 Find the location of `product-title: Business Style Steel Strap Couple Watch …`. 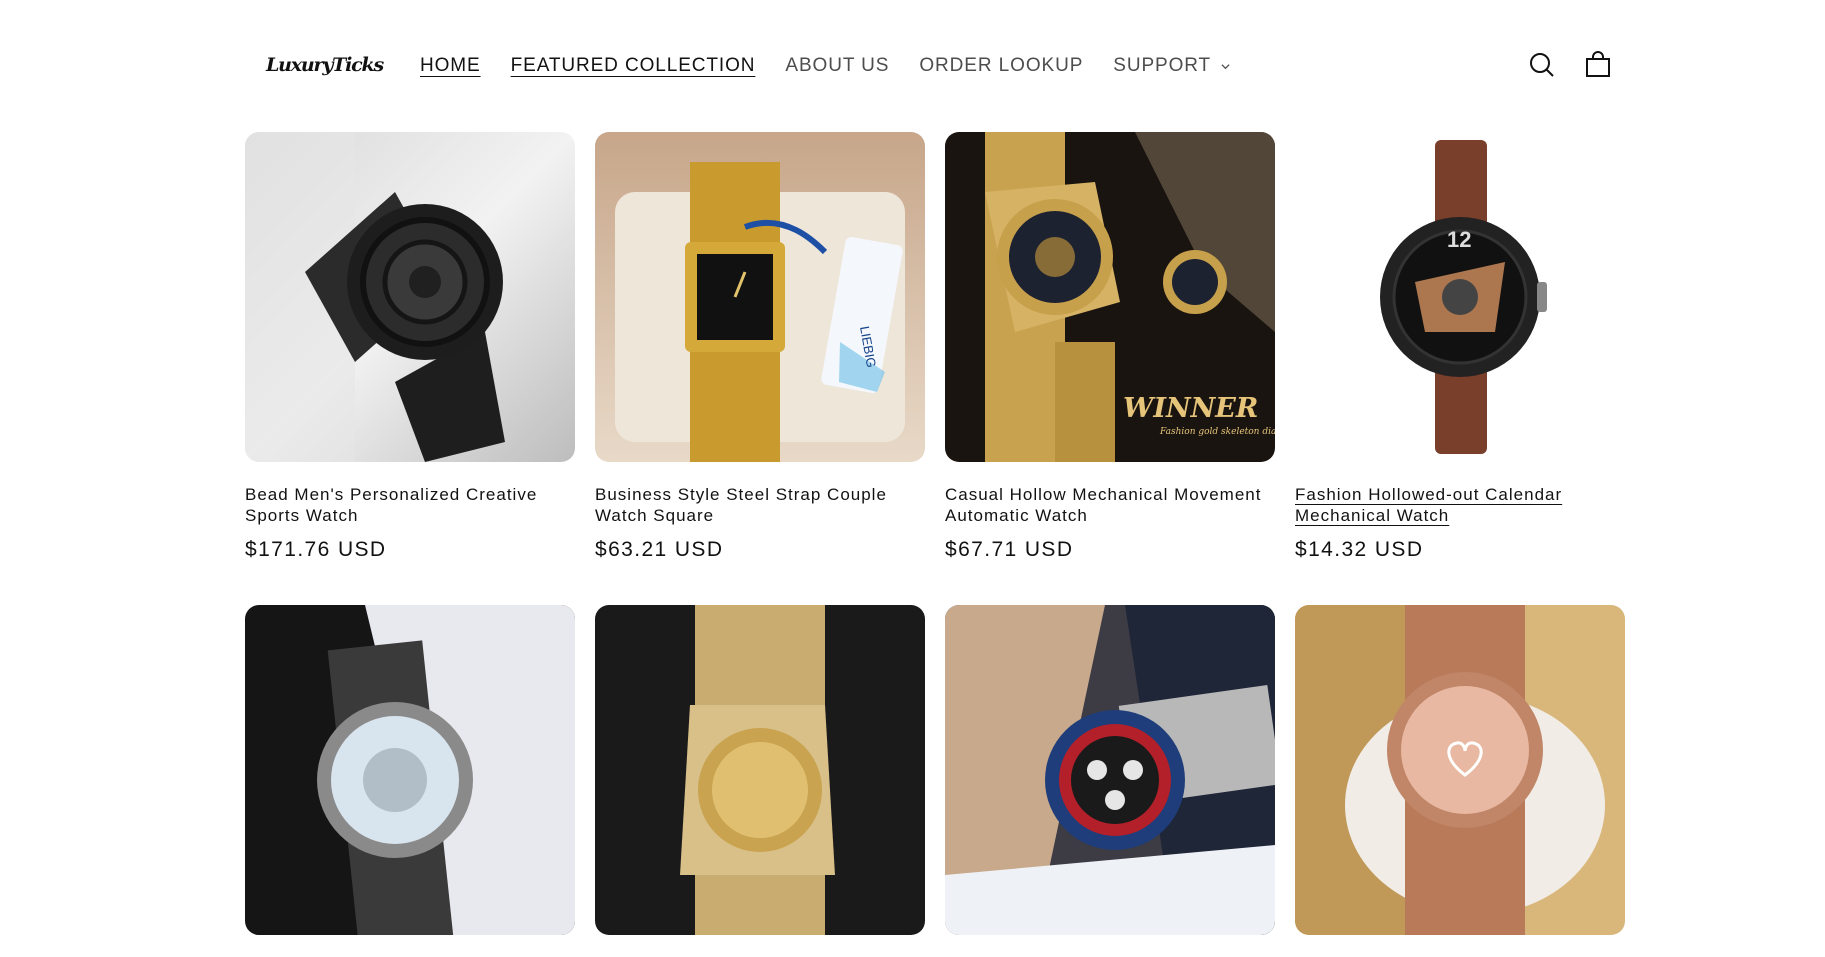

product-title: Business Style Steel Strap Couple Watch … is located at coordinates (760, 505).